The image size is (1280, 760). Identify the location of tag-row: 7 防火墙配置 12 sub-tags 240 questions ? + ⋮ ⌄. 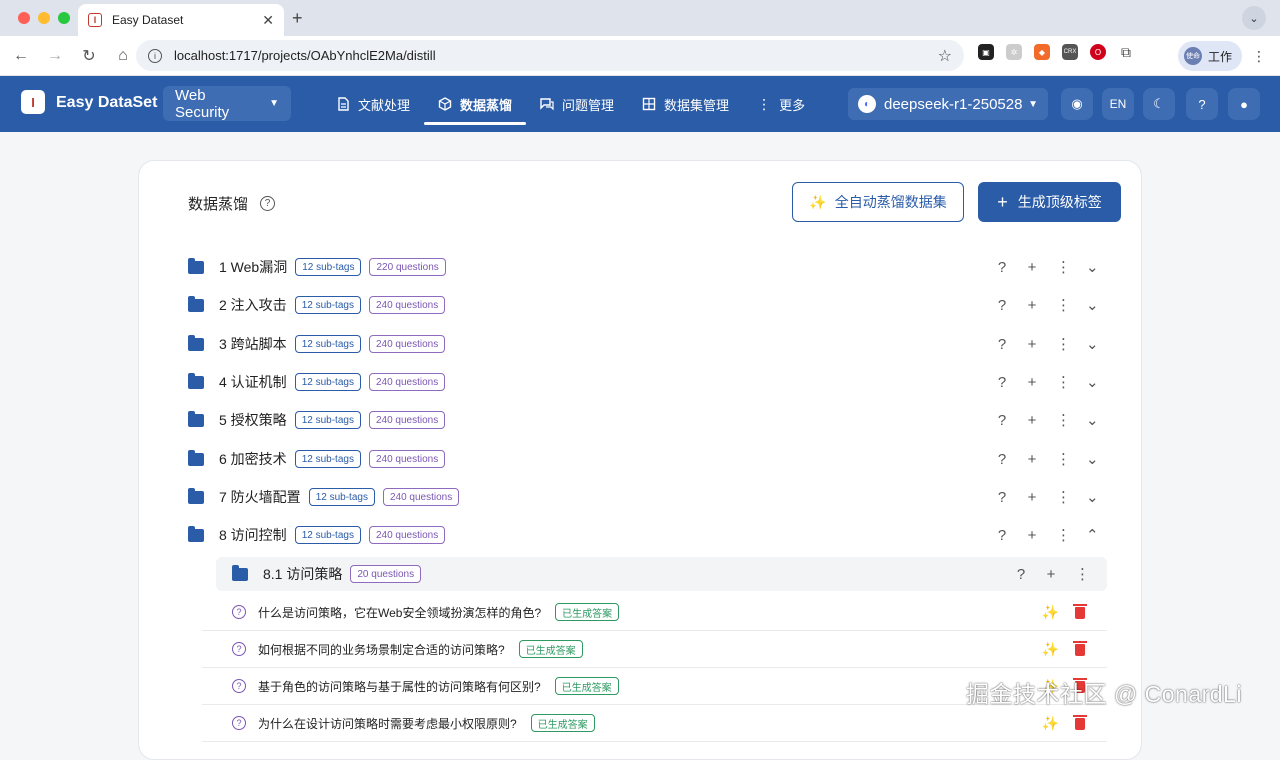
(643, 497).